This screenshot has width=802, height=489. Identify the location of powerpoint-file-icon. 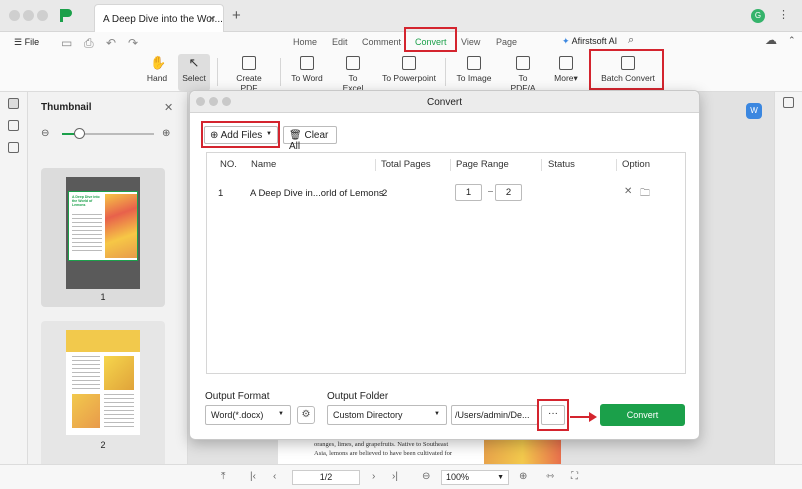
(409, 63).